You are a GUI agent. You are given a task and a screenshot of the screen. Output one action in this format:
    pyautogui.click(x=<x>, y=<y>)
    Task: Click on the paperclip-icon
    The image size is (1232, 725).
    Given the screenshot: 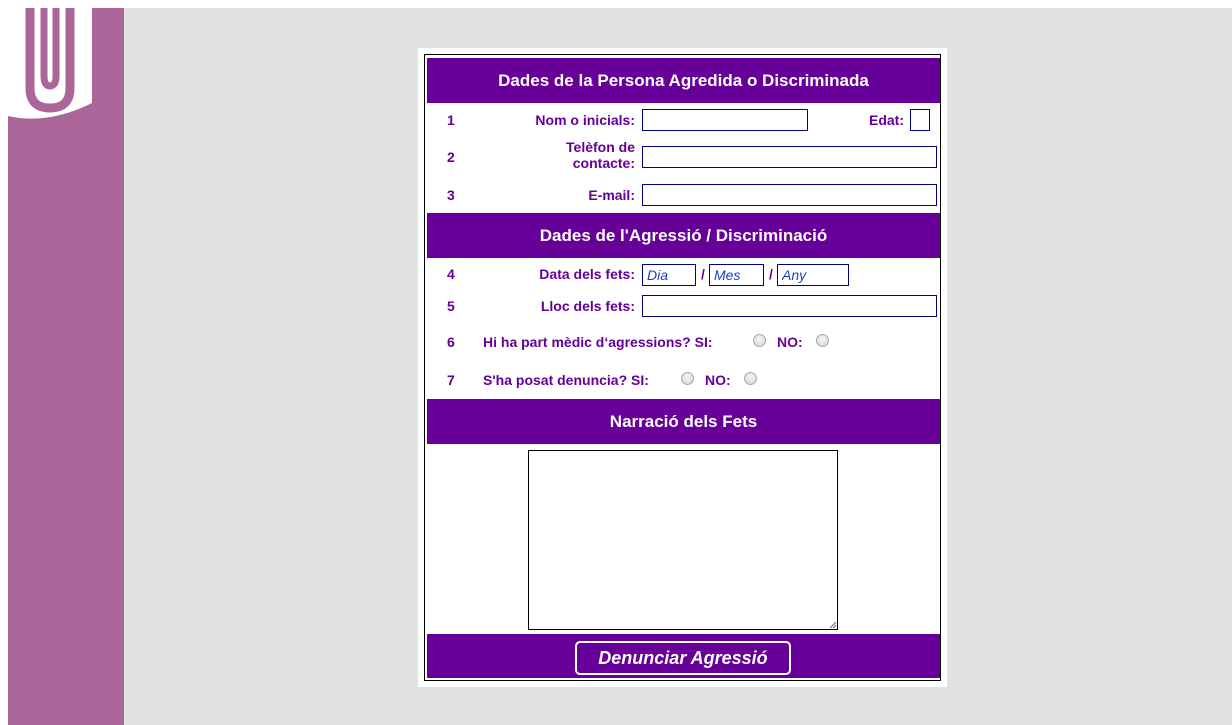 What is the action you would take?
    pyautogui.click(x=50, y=63)
    